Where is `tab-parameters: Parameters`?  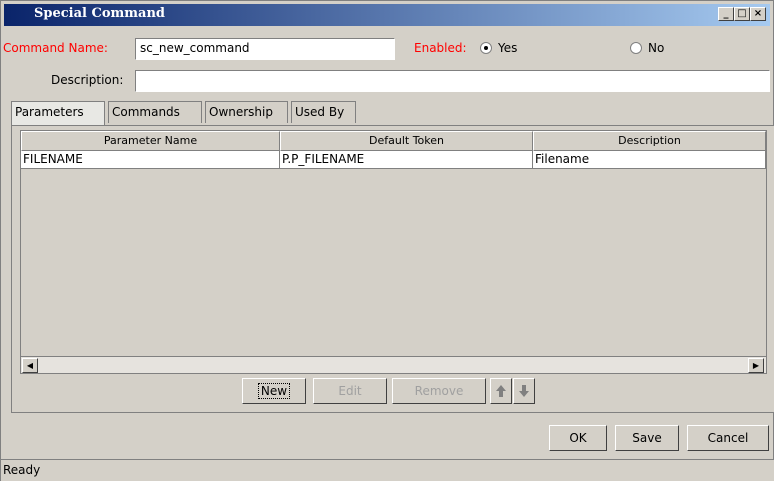
tab-parameters: Parameters is located at coordinates (58, 113).